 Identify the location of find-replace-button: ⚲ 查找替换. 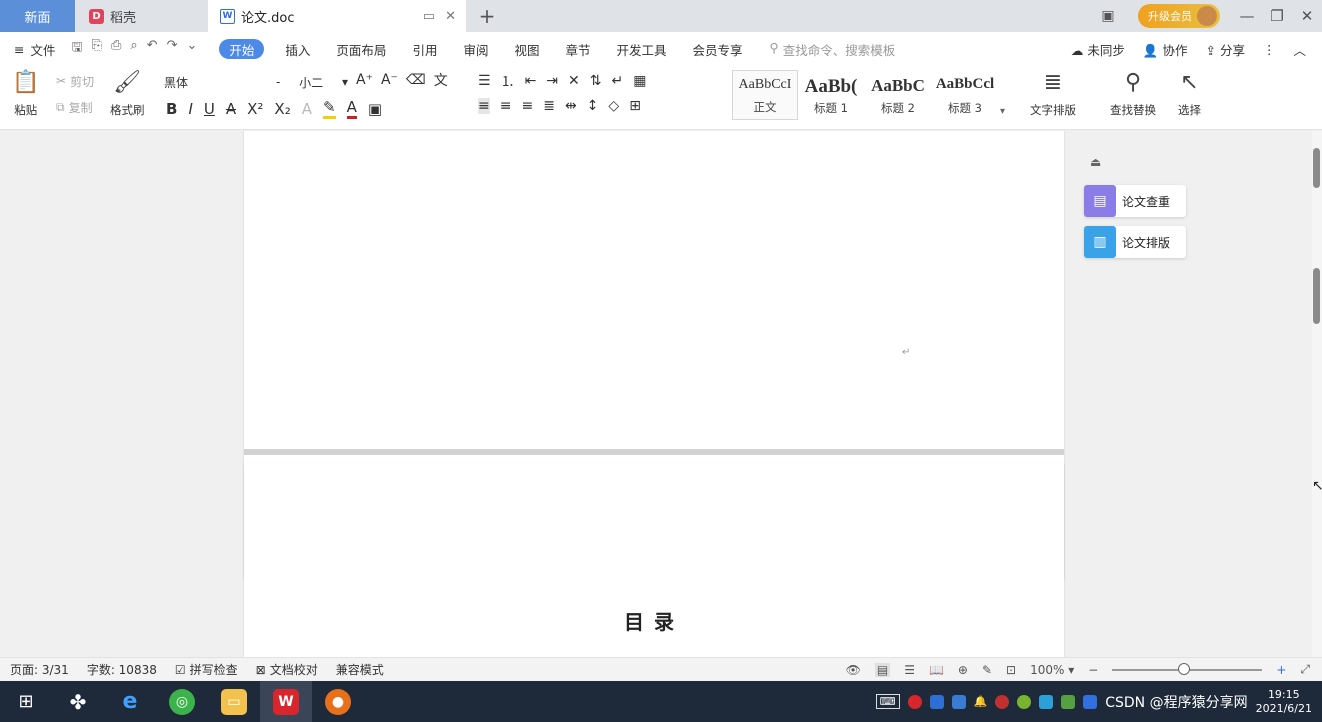
(1133, 94).